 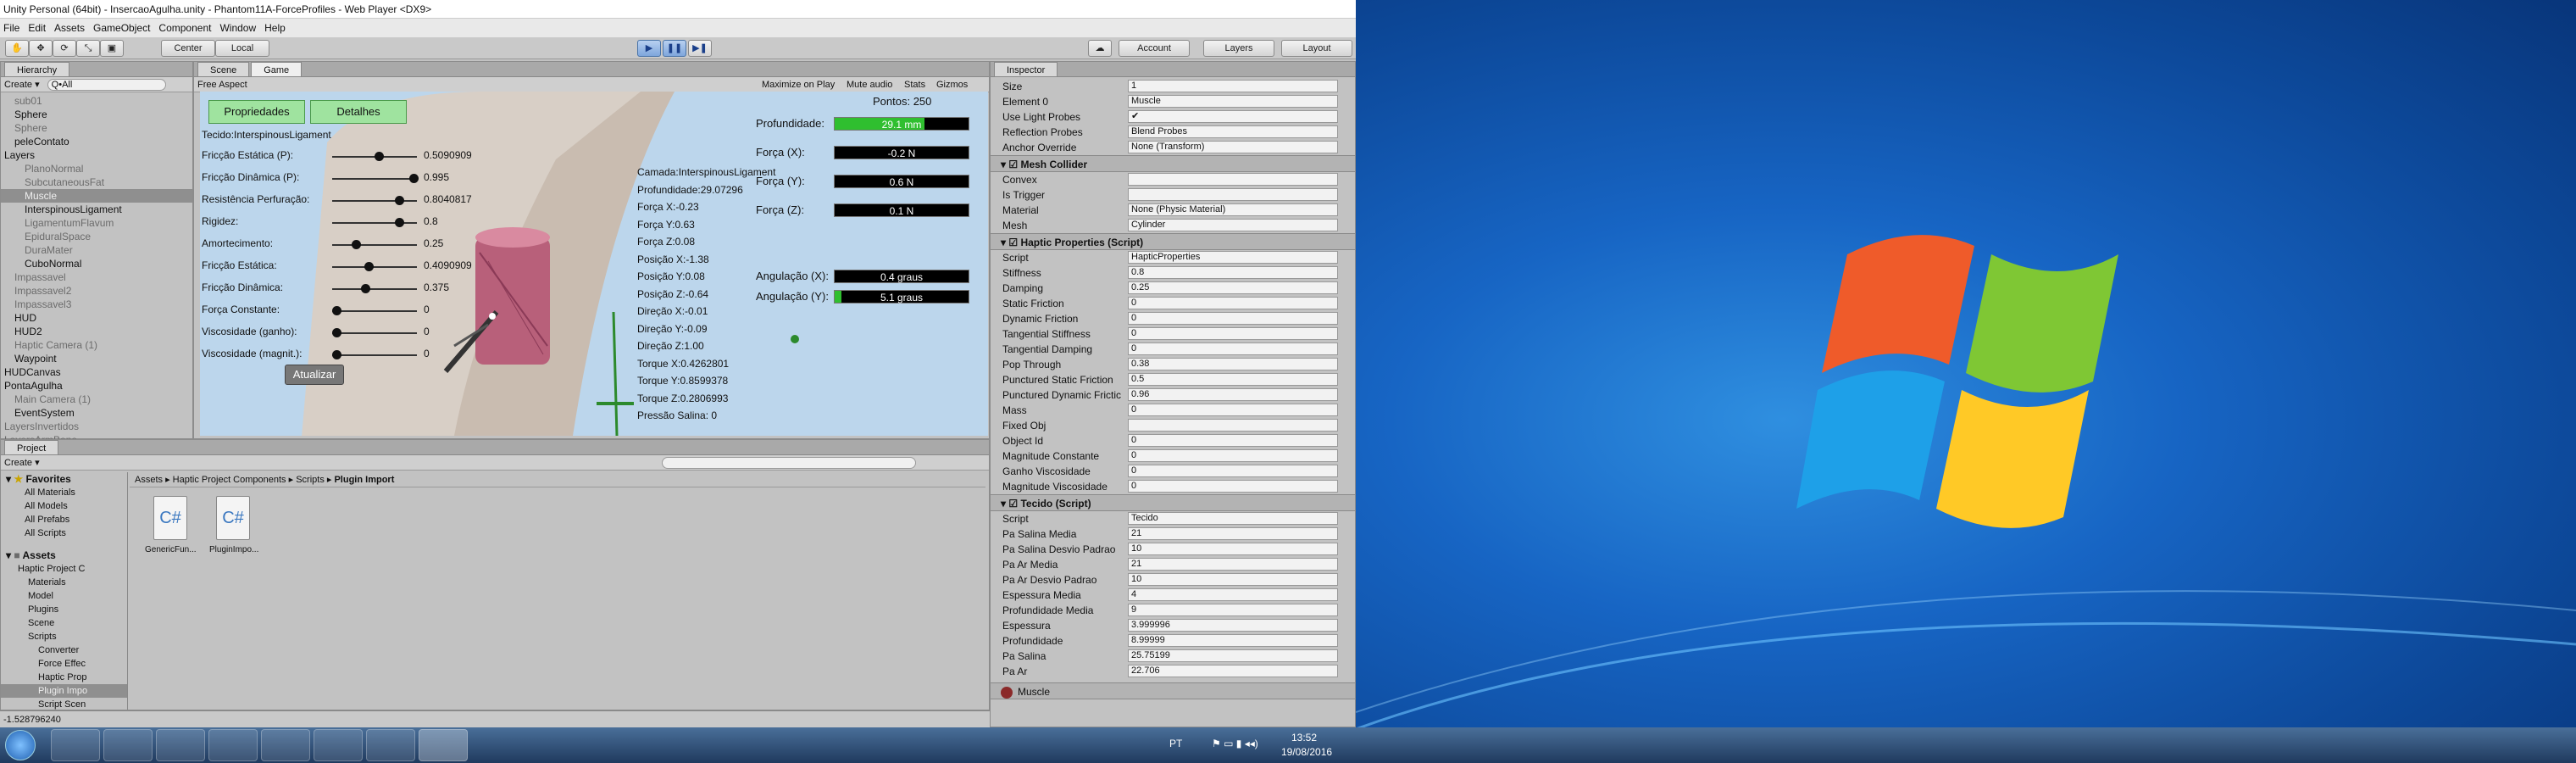 I want to click on step-button: ▶❚, so click(x=700, y=48).